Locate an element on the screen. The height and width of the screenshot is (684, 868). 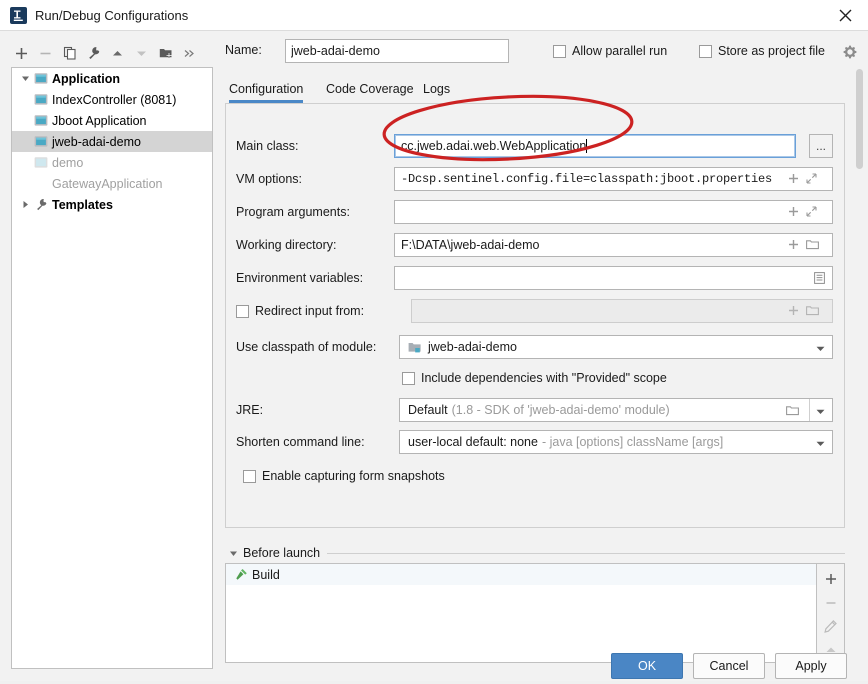
tree-node-label: IndexController (8081) is located at coordinates (114, 99).